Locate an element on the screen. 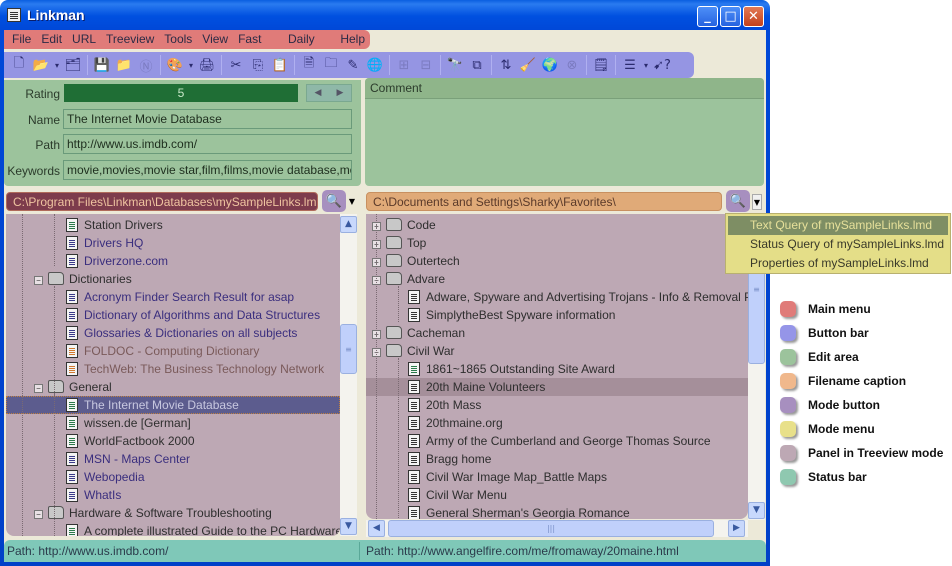 Image resolution: width=952 pixels, height=566 pixels. tree-link: MSN - Maps Center is located at coordinates (128, 459).